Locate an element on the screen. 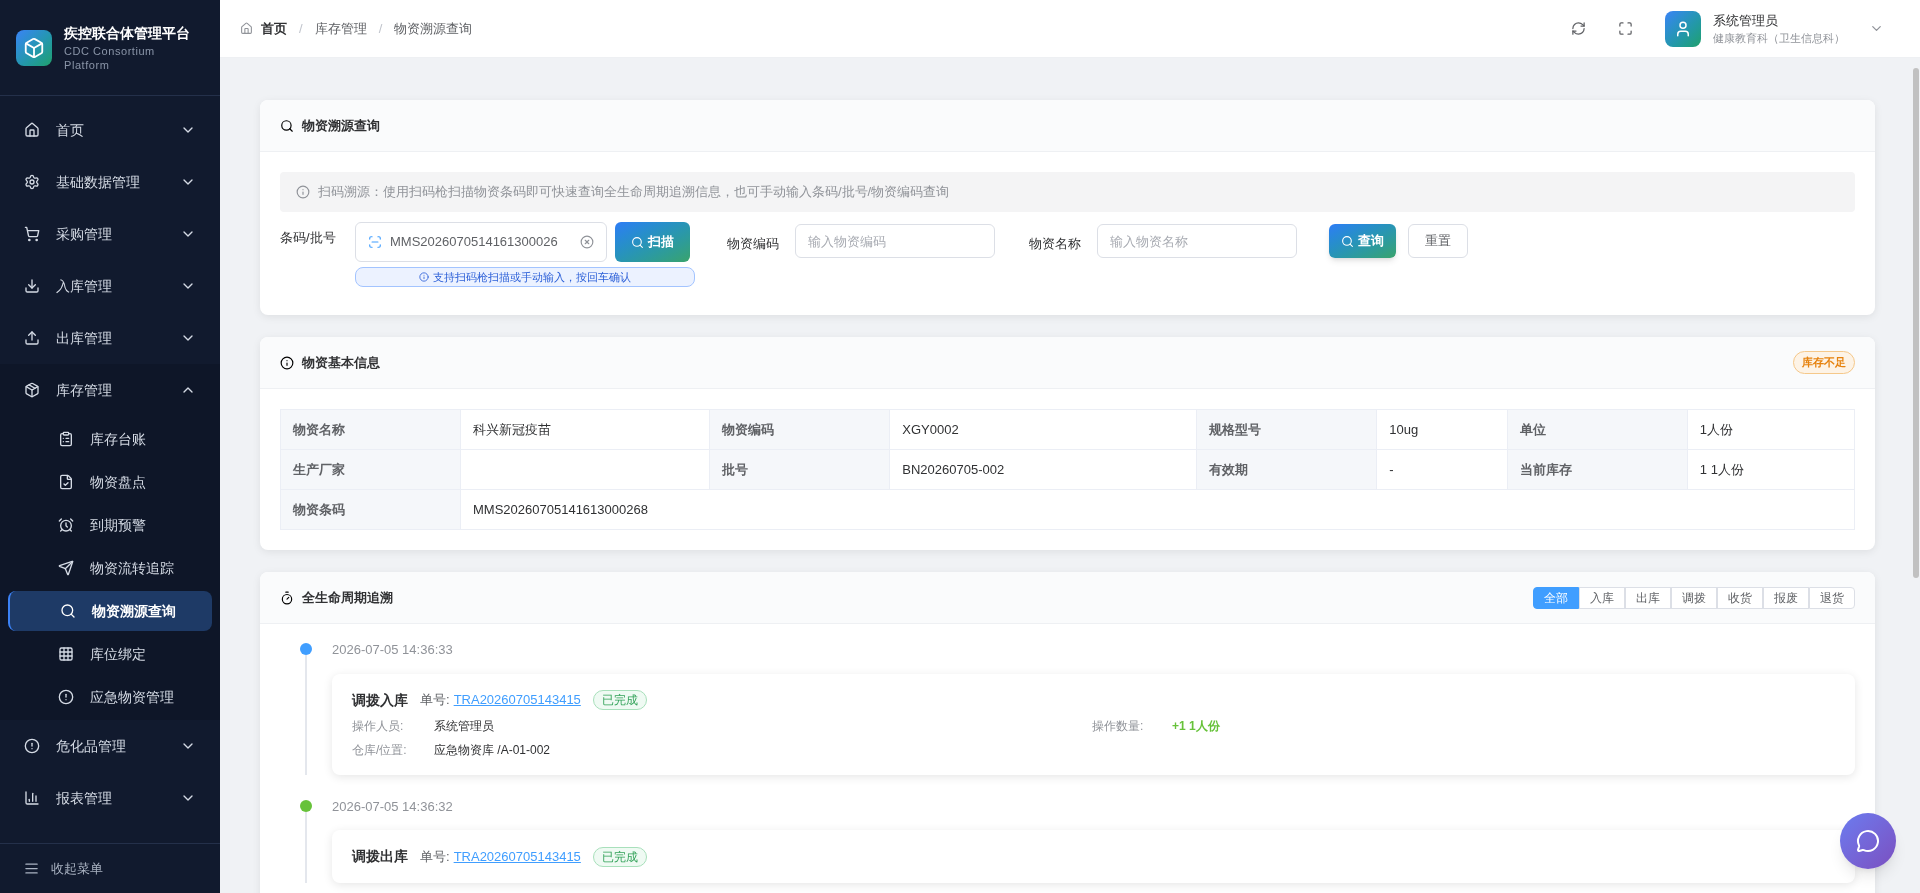 The image size is (1920, 893). filter-tab: 报废 is located at coordinates (1786, 597).